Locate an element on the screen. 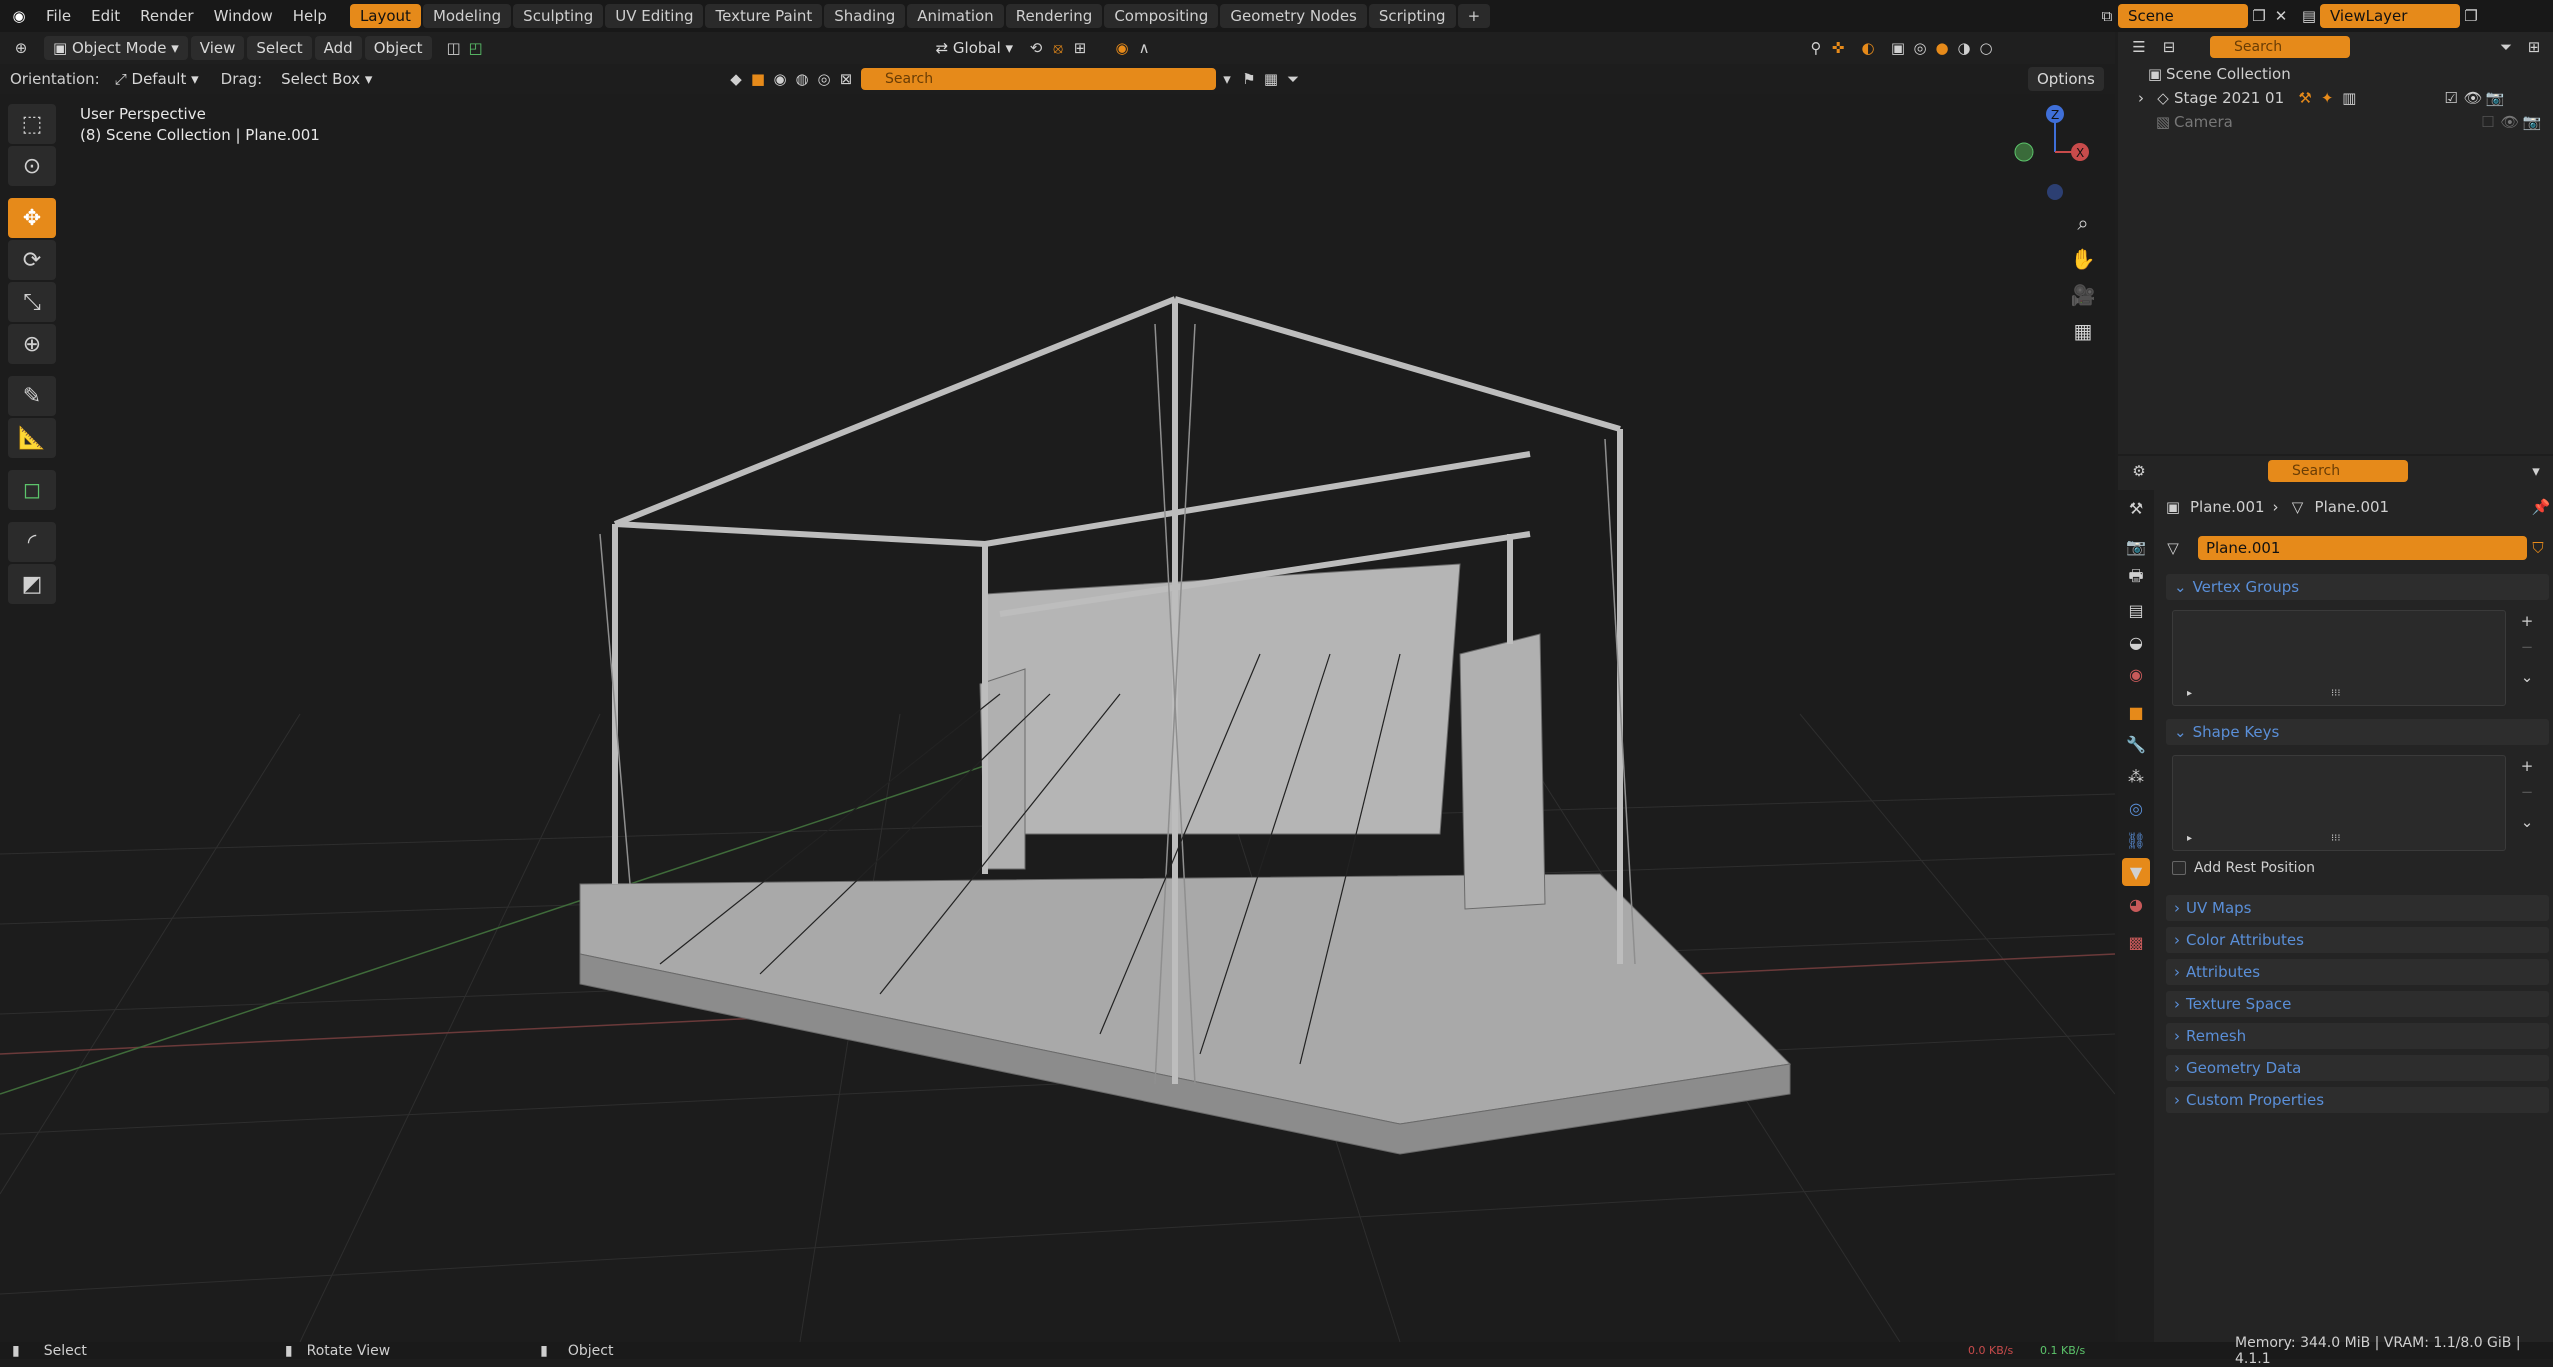  view-layer-icon: ▤ is located at coordinates (2309, 16).